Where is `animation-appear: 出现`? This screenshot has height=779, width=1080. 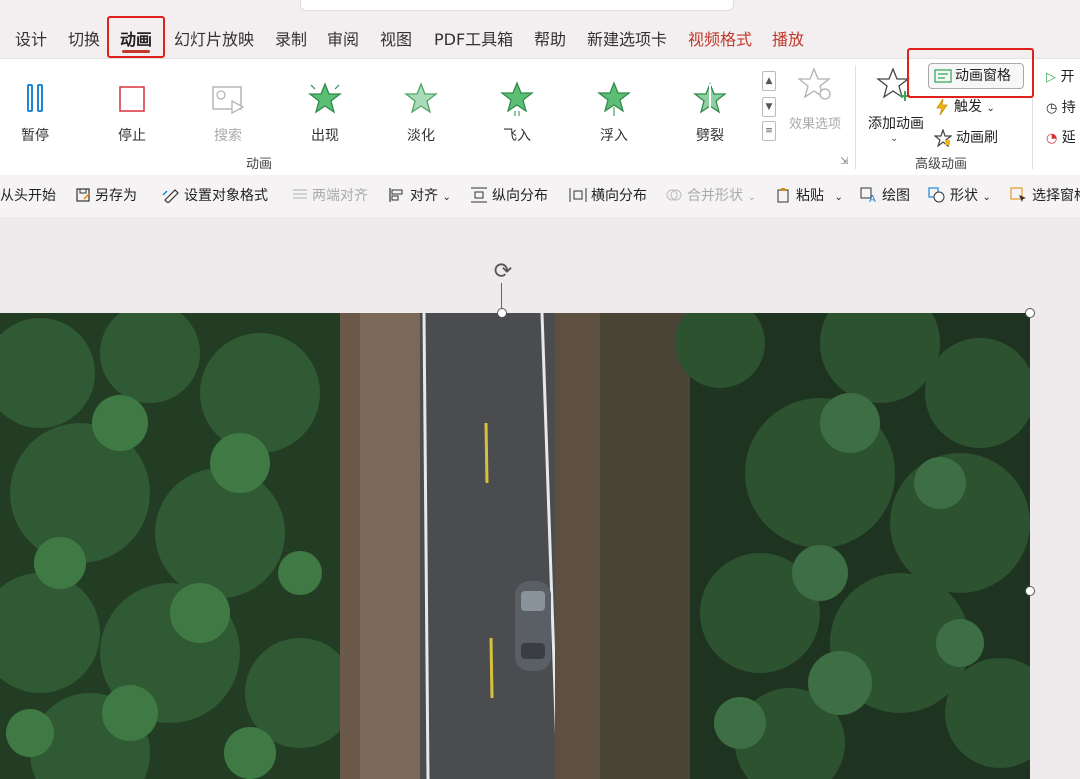 animation-appear: 出现 is located at coordinates (325, 111).